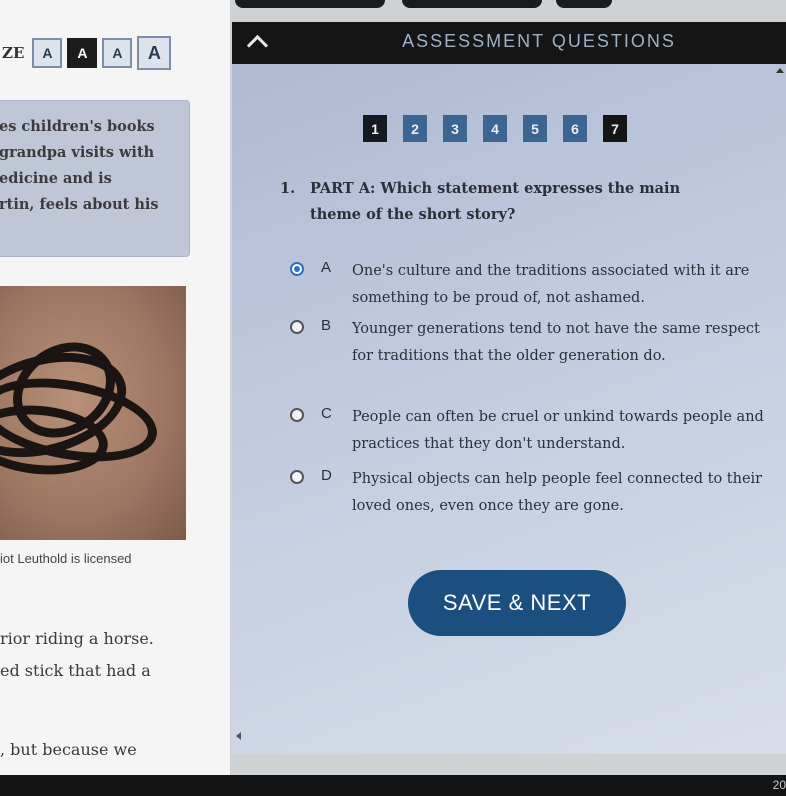 The width and height of the screenshot is (786, 796). I want to click on font-size-small-button: A, so click(47, 53).